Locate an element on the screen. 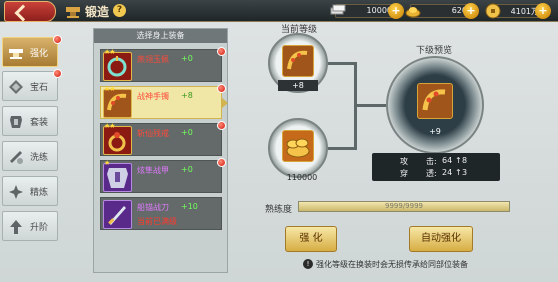 The width and height of the screenshot is (558, 282). stat-gain: 3 is located at coordinates (465, 172).